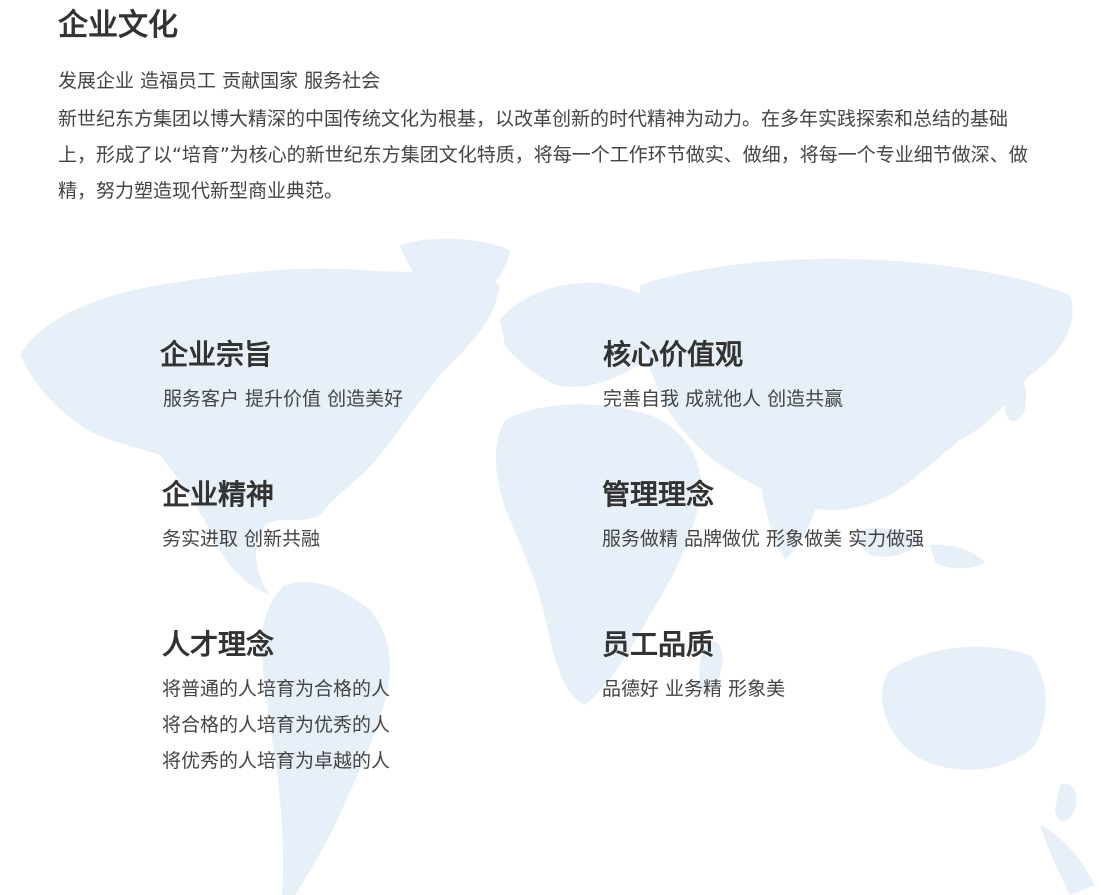 The image size is (1101, 895). Describe the element at coordinates (763, 539) in the screenshot. I see `card-line: 服务做精 品牌做优 形象做美 实力做强` at that location.